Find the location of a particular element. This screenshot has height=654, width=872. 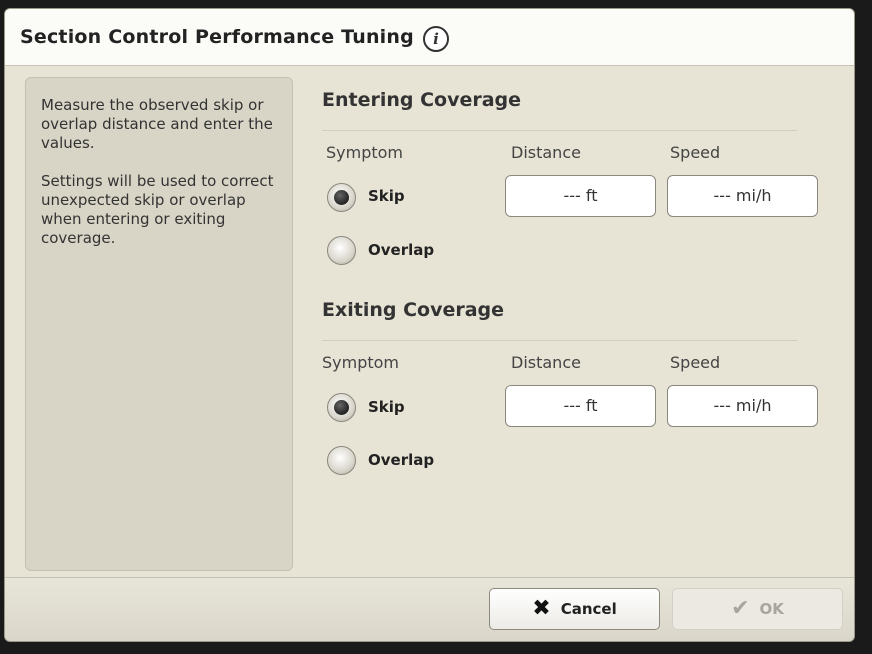

exiting-overlap-radio is located at coordinates (341, 460).